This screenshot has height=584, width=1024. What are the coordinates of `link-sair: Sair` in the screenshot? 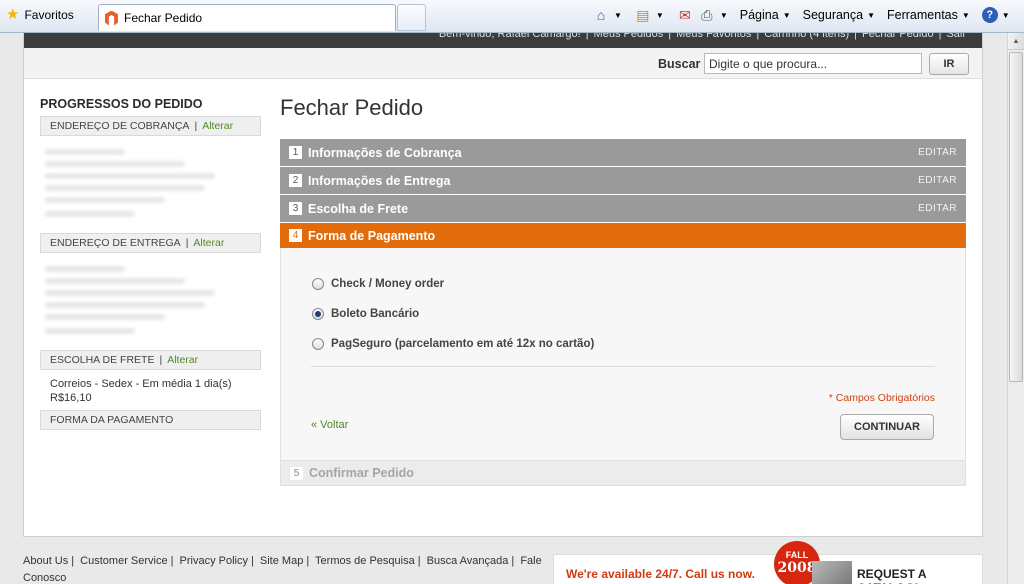 It's located at (956, 36).